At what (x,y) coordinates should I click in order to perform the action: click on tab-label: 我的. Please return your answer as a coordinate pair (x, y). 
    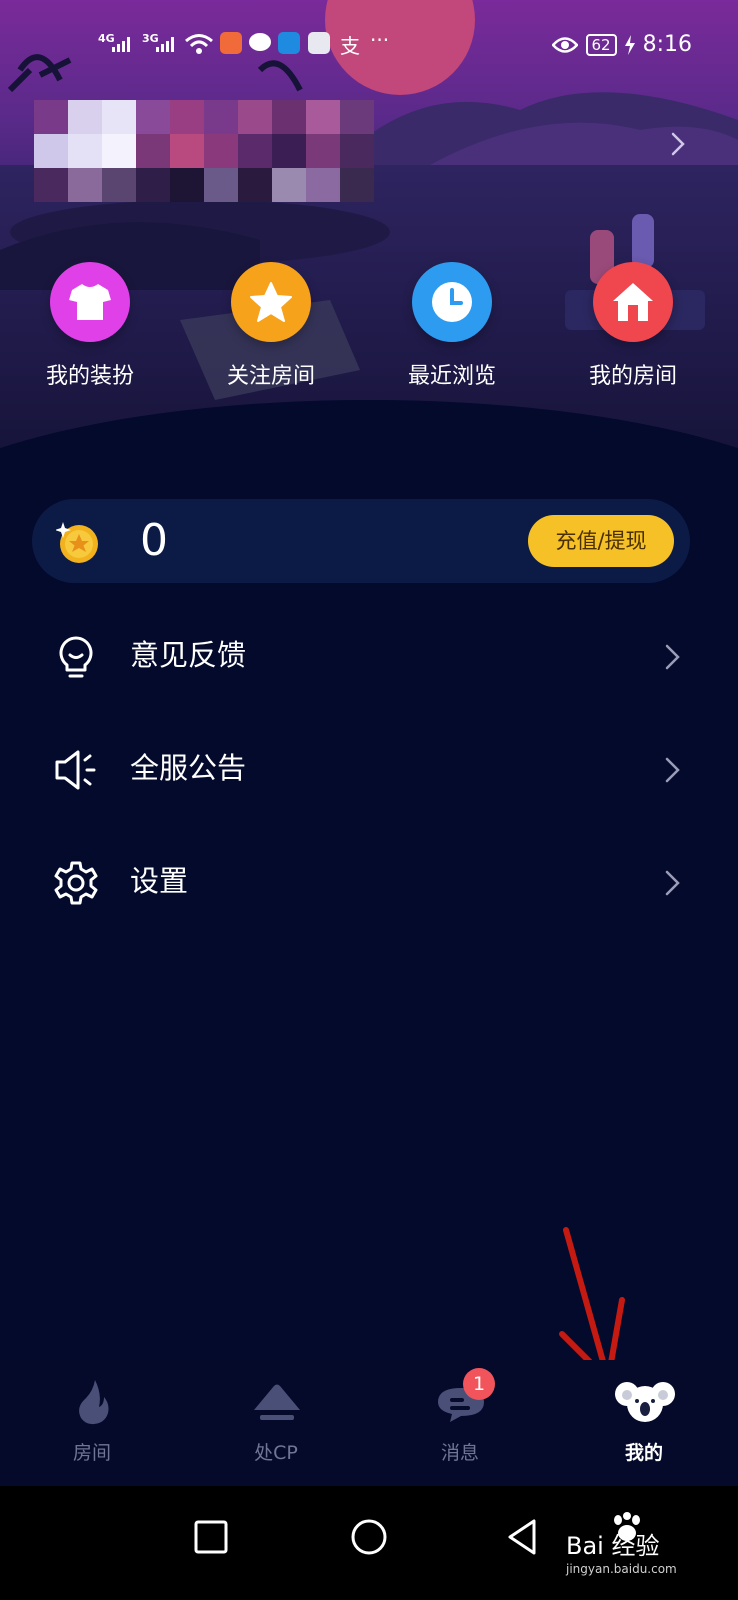
    Looking at the image, I should click on (643, 1453).